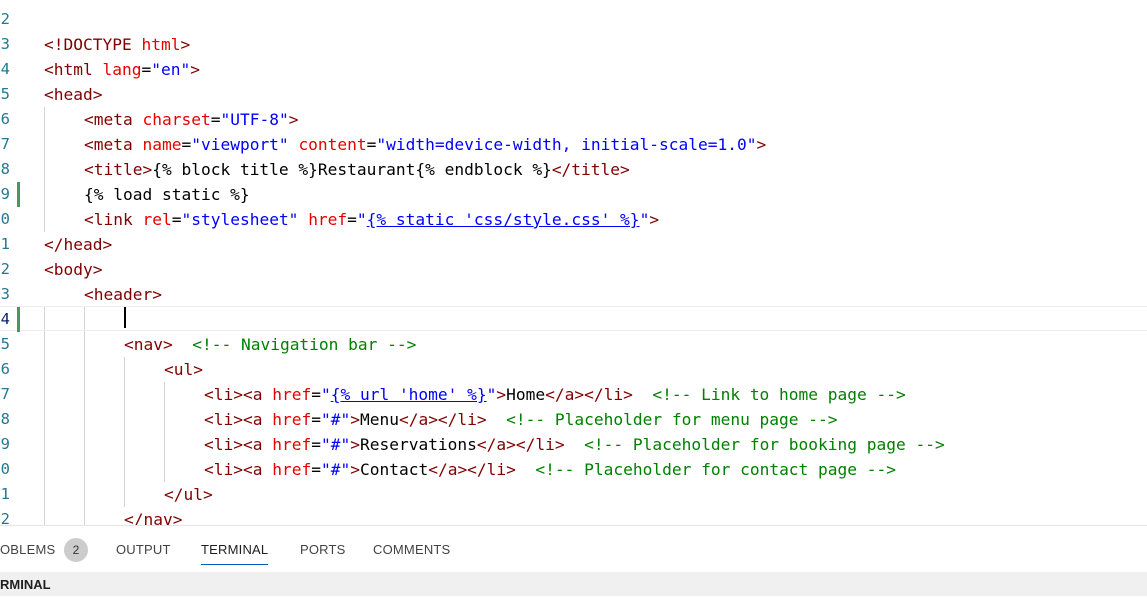 This screenshot has width=1147, height=598. Describe the element at coordinates (411, 550) in the screenshot. I see `tab-comments: COMMENTS` at that location.